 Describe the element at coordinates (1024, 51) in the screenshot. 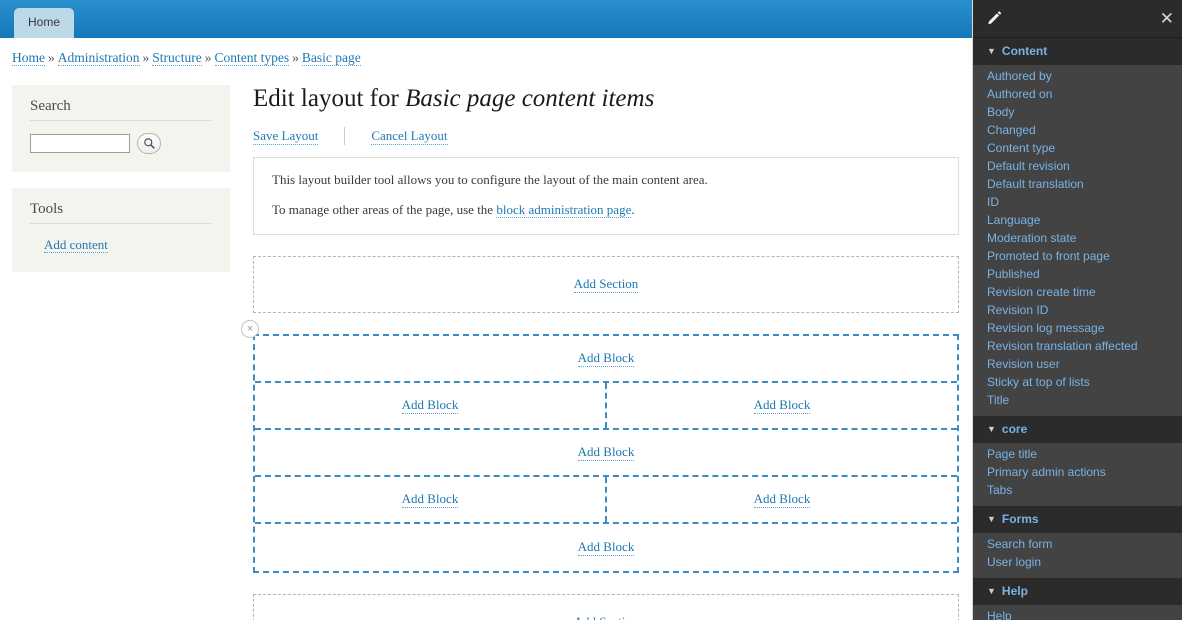

I see `panel-group-label: Content` at that location.